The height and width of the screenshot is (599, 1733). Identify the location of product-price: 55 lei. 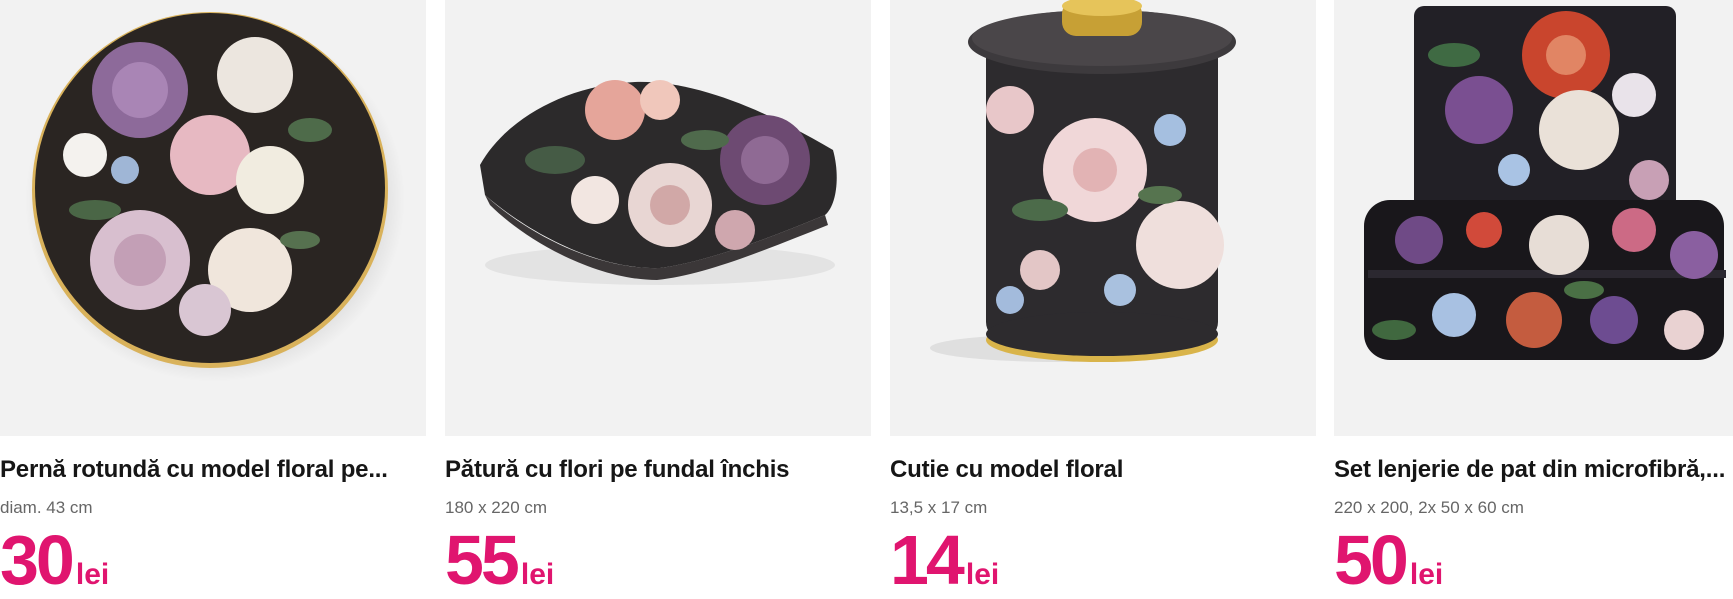
(500, 560).